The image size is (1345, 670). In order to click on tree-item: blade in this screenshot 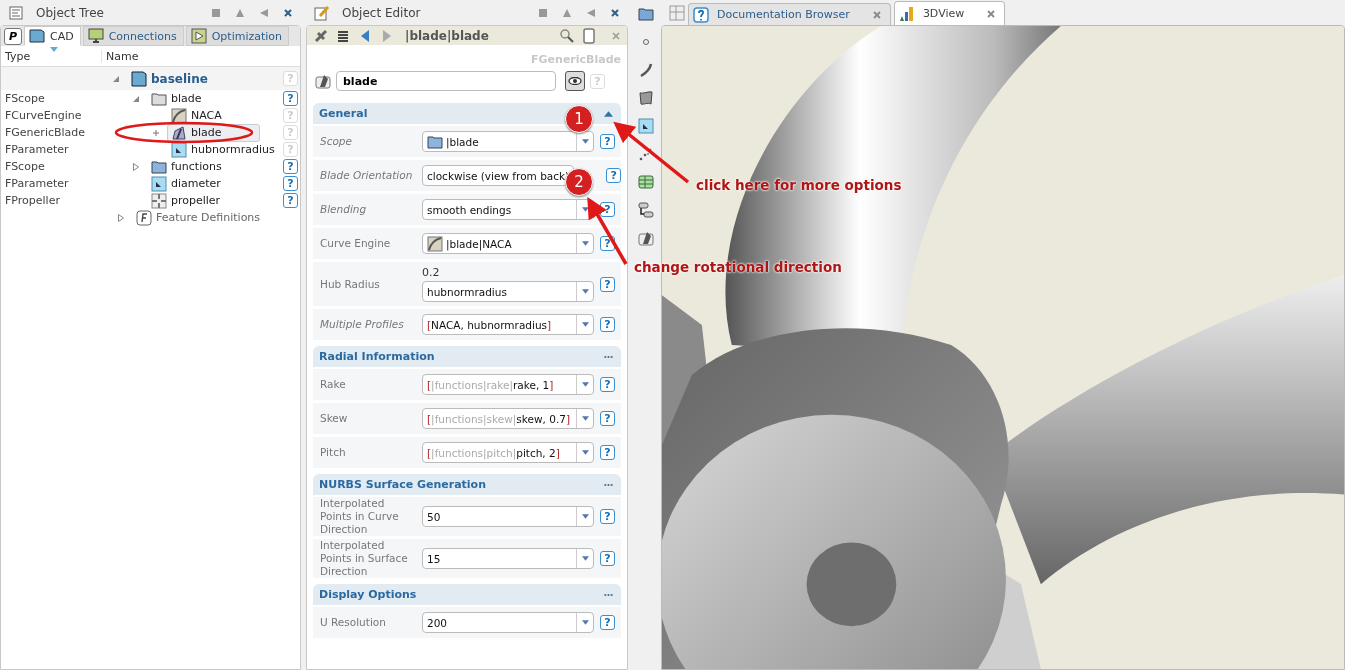, I will do `click(176, 98)`.